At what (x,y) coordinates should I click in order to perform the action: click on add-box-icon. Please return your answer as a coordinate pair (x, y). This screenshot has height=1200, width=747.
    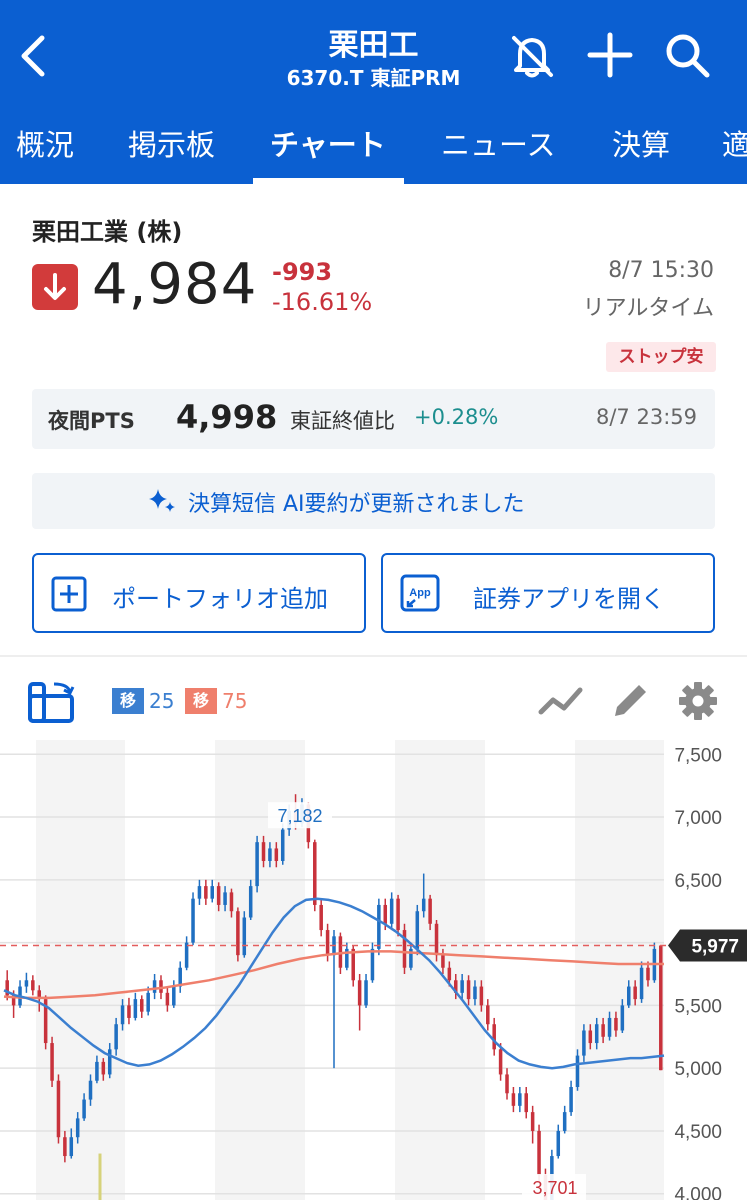
    Looking at the image, I should click on (69, 594).